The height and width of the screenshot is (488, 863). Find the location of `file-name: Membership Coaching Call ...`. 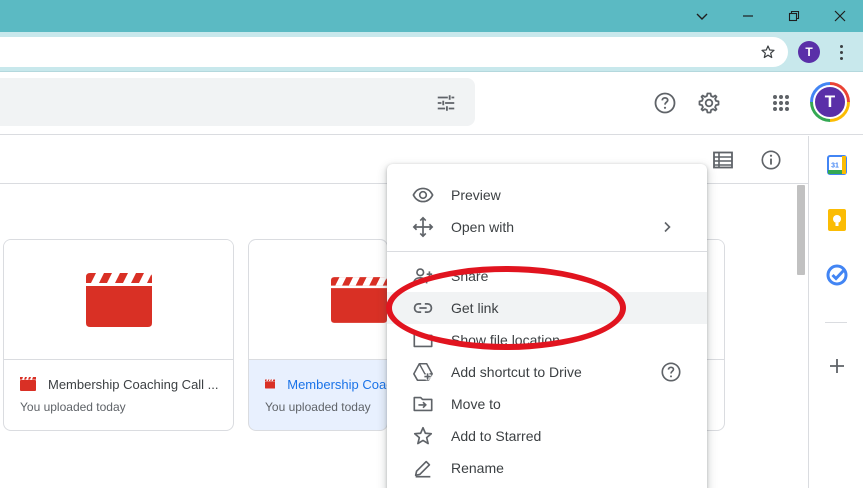

file-name: Membership Coaching Call ... is located at coordinates (133, 384).